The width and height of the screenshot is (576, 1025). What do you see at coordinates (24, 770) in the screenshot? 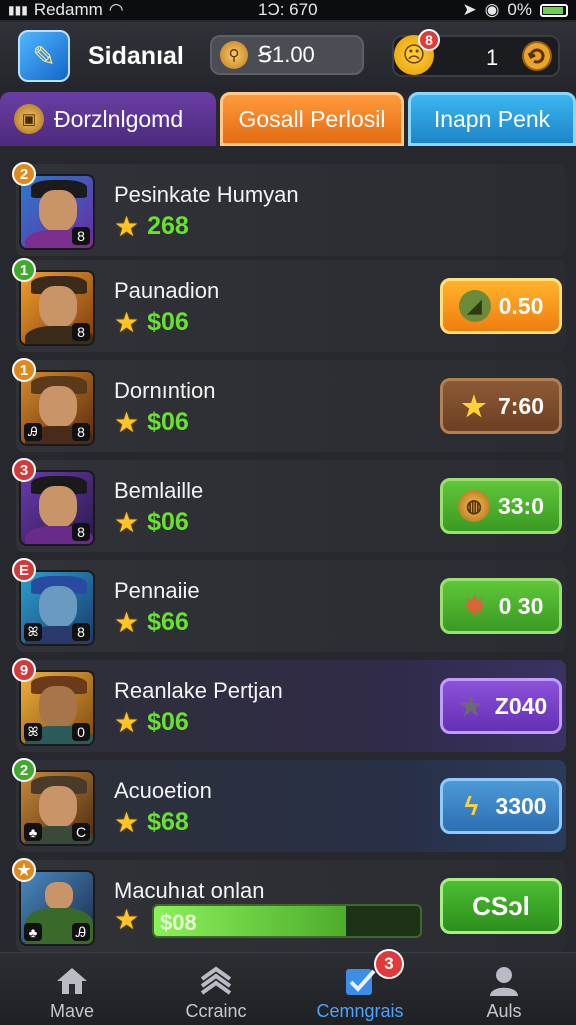
I see `rank-badge: 2` at bounding box center [24, 770].